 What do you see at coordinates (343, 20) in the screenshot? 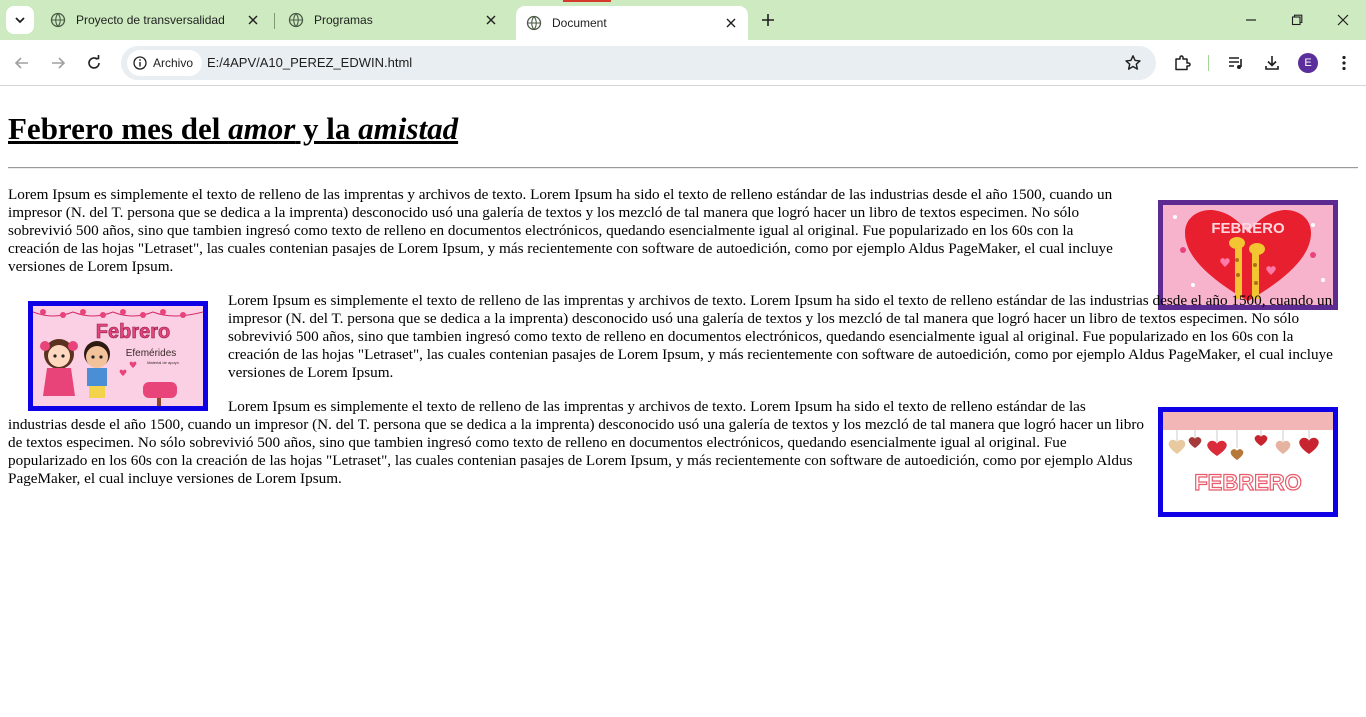
I see `tab-title: Programas` at bounding box center [343, 20].